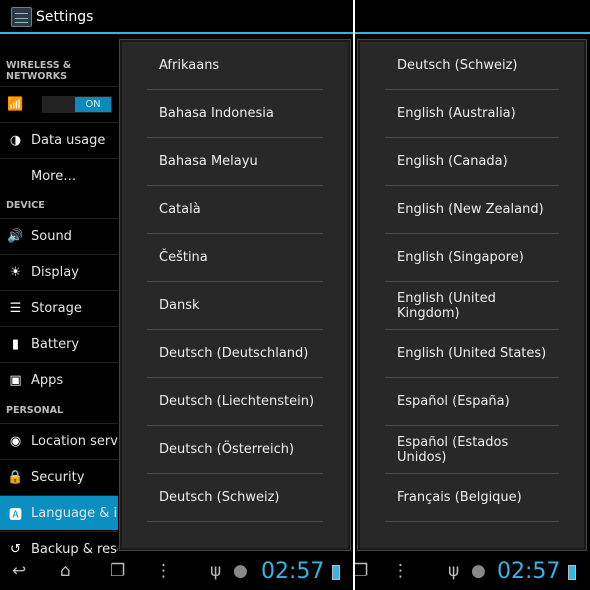 This screenshot has width=590, height=590. I want to click on wifi-toggle: ON, so click(77, 104).